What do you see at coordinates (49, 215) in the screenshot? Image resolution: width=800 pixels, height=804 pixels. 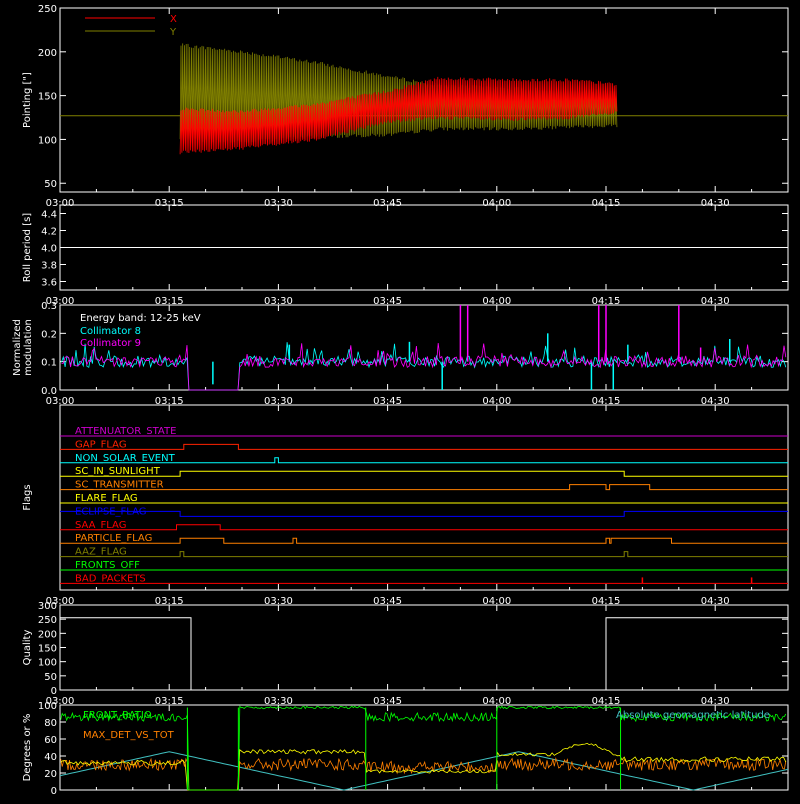 I see `y-tick-label: 4.4` at bounding box center [49, 215].